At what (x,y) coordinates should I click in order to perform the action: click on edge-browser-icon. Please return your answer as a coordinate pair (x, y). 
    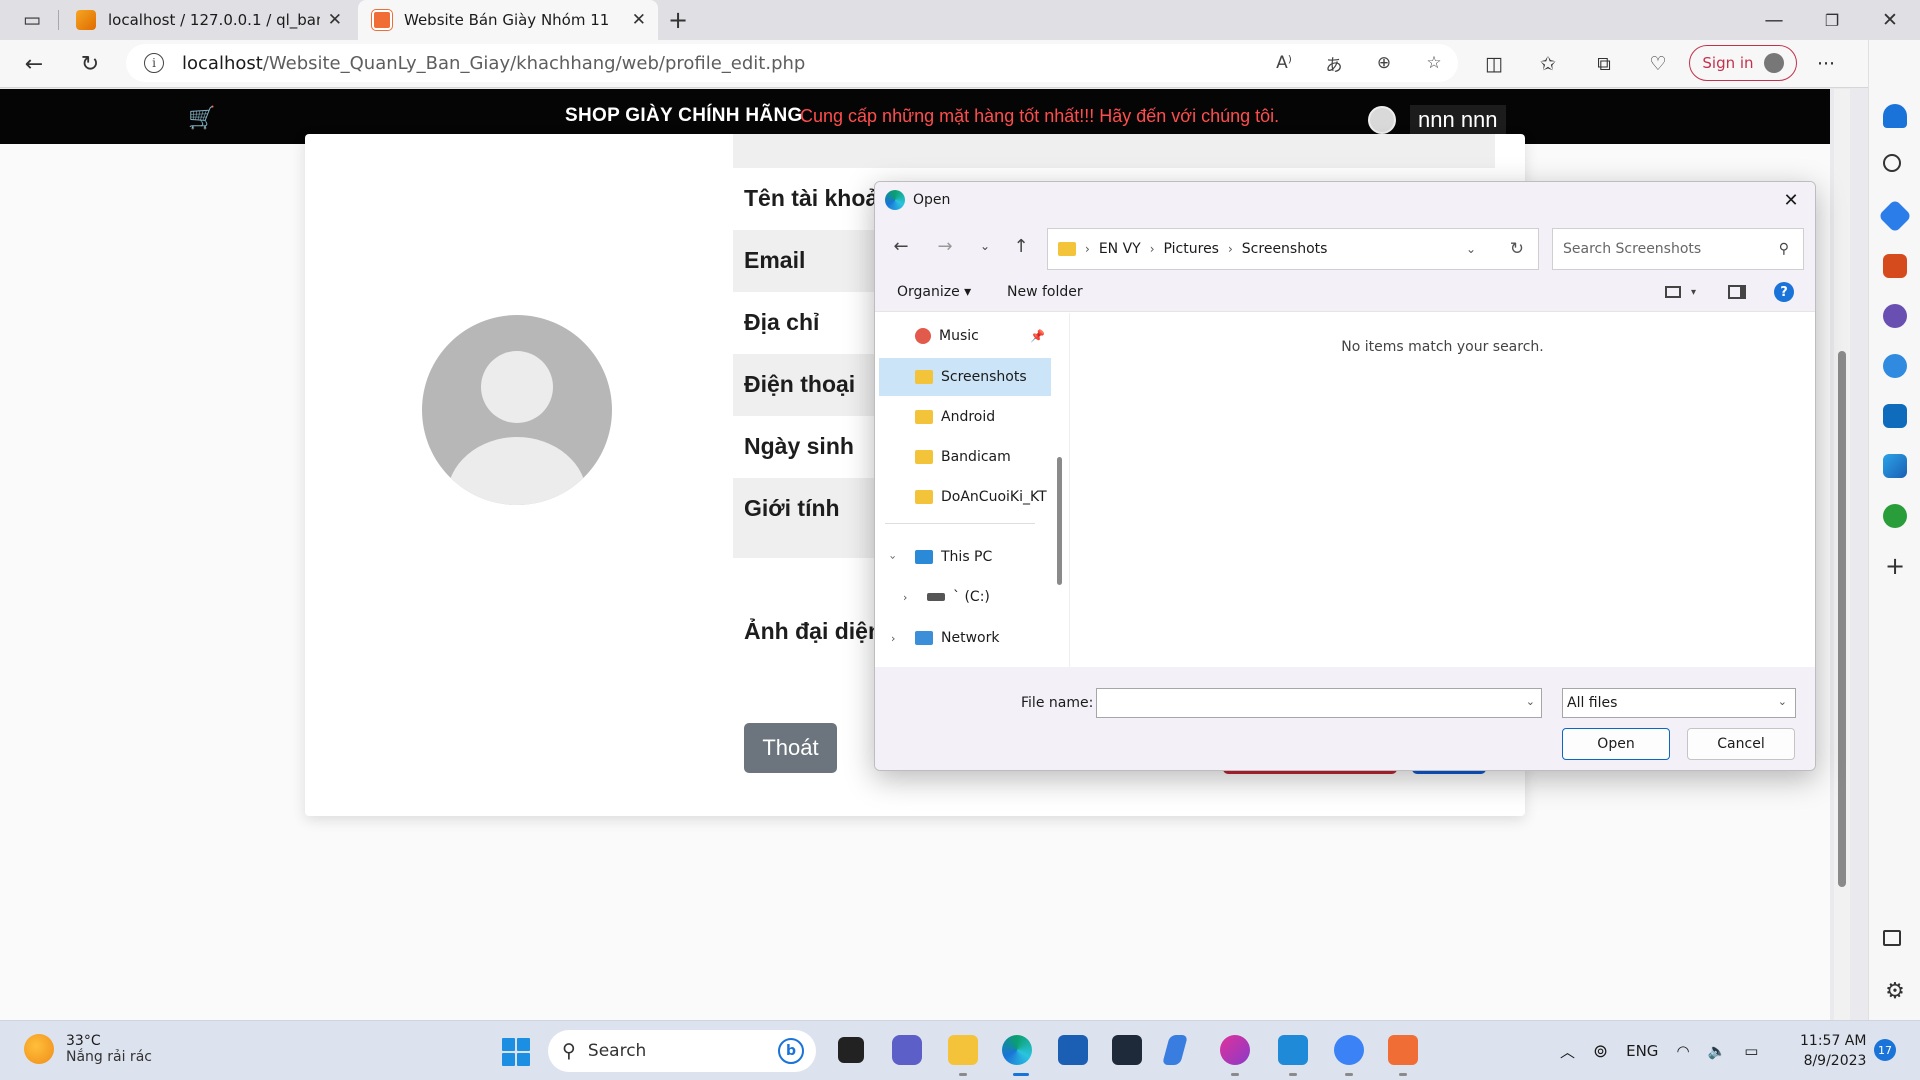
    Looking at the image, I should click on (1017, 1050).